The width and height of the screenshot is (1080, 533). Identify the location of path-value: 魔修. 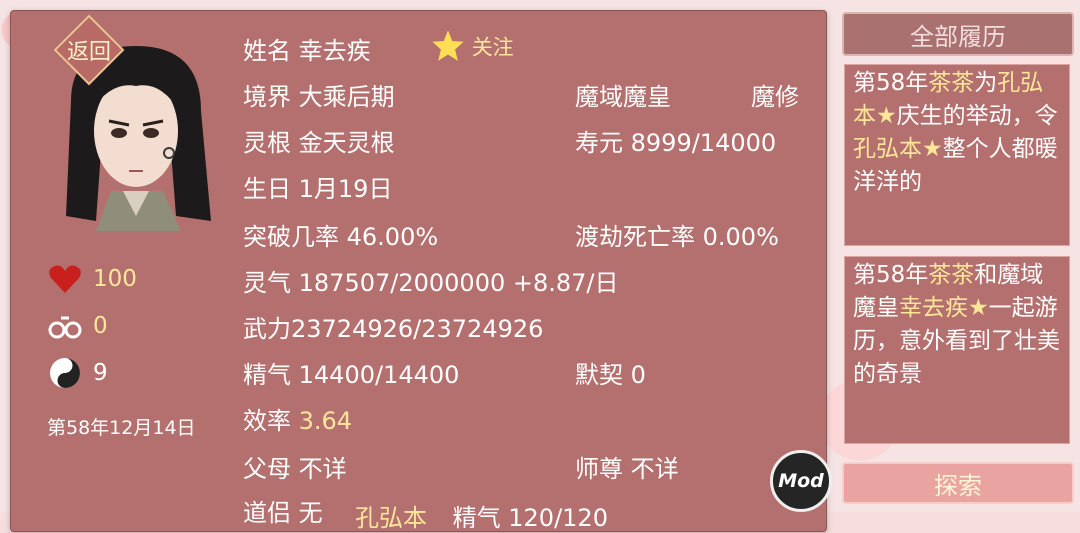
(775, 97).